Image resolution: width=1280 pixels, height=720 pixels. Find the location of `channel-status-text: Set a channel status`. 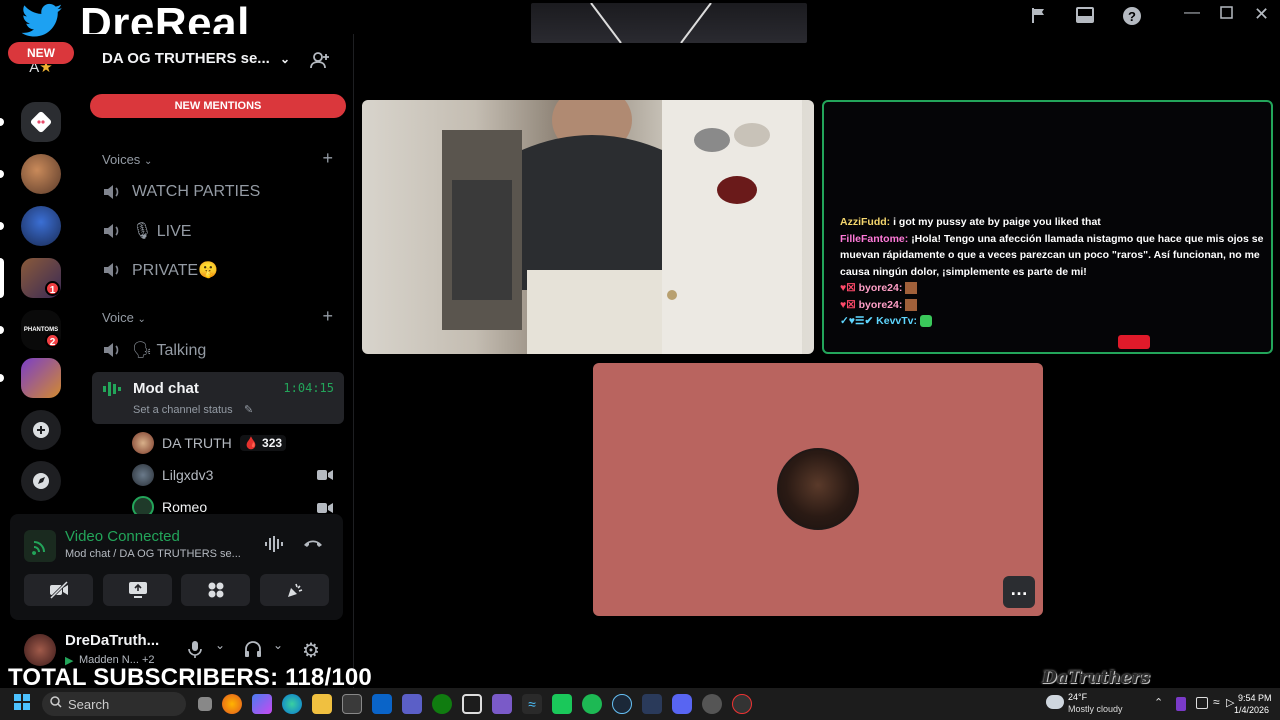

channel-status-text: Set a channel status is located at coordinates (183, 410).